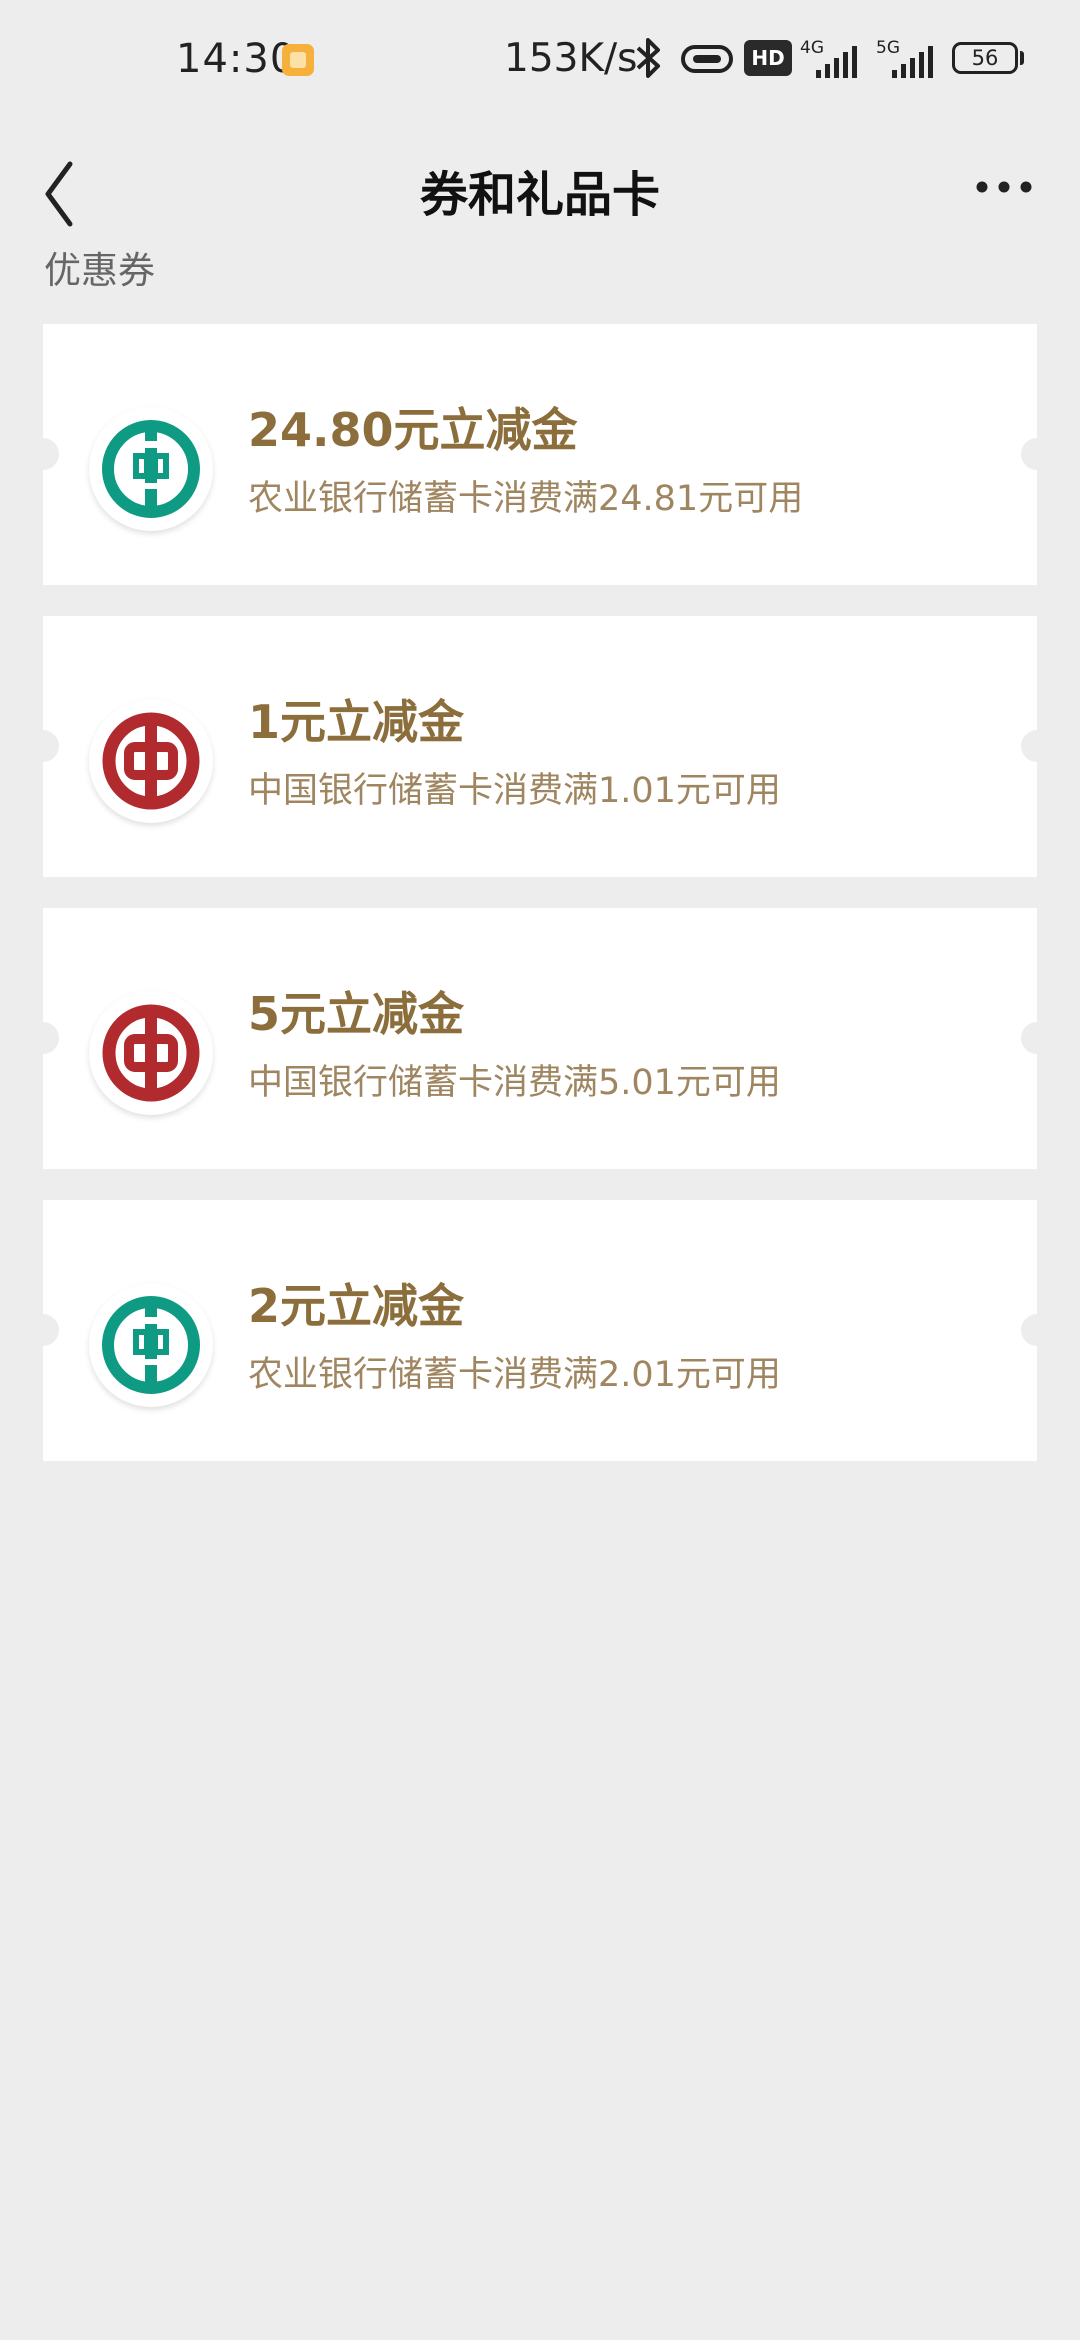 This screenshot has width=1080, height=2340. Describe the element at coordinates (571, 58) in the screenshot. I see `network-speed: 153K/s` at that location.